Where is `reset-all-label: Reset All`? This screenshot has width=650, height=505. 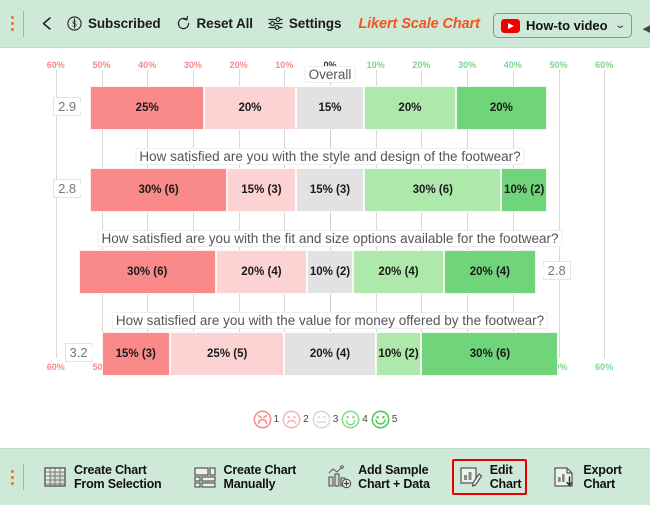
reset-all-label: Reset All is located at coordinates (224, 23).